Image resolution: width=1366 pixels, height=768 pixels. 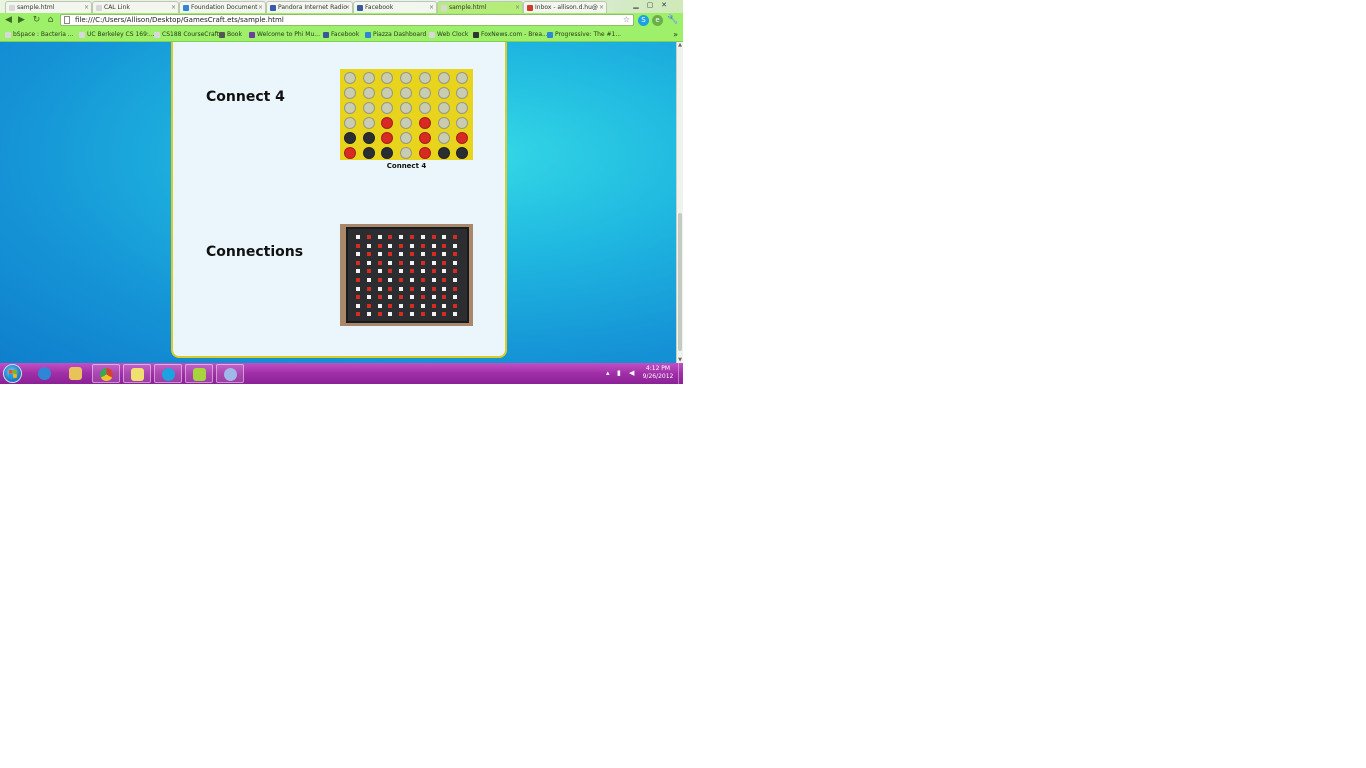 I want to click on reload-button: ↻, so click(x=36, y=20).